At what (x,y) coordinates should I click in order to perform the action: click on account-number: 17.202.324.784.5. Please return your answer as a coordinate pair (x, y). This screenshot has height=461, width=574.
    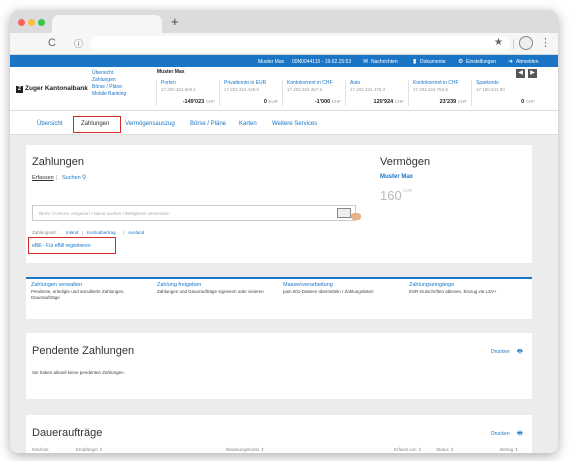
    Looking at the image, I should click on (431, 89).